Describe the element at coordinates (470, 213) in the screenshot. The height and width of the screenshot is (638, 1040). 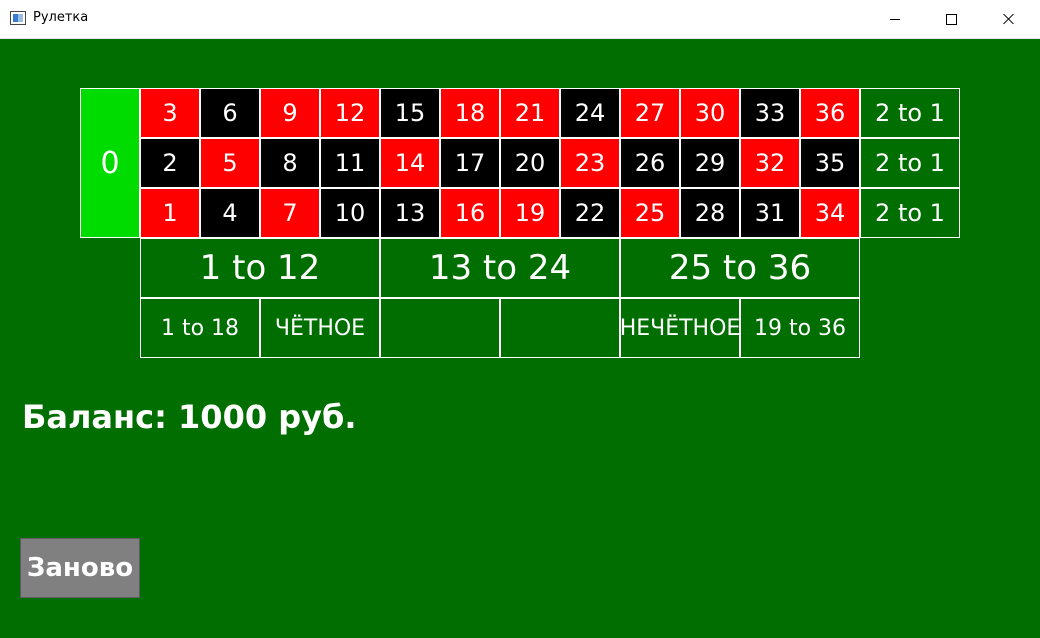
I see `bet-number-16: 16` at that location.